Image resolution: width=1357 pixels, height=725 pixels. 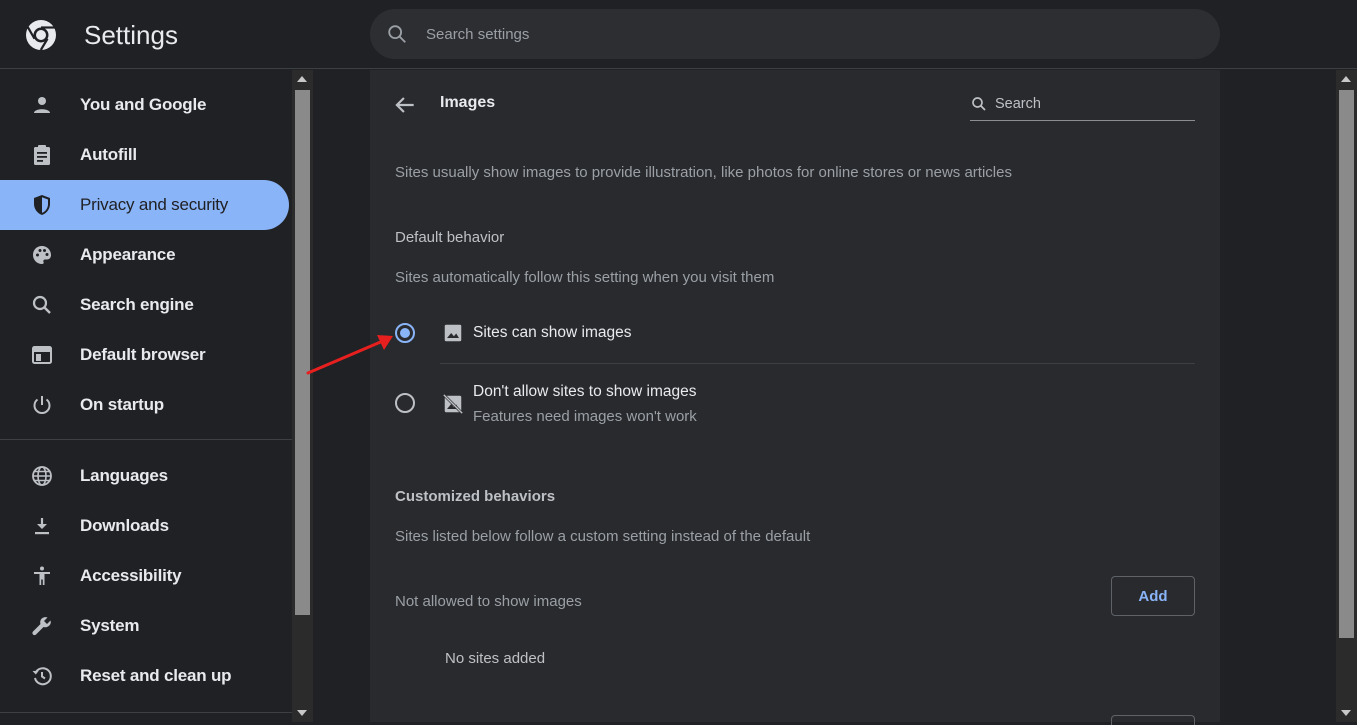 I want to click on default-behavior-heading: Default behavior, so click(x=450, y=237).